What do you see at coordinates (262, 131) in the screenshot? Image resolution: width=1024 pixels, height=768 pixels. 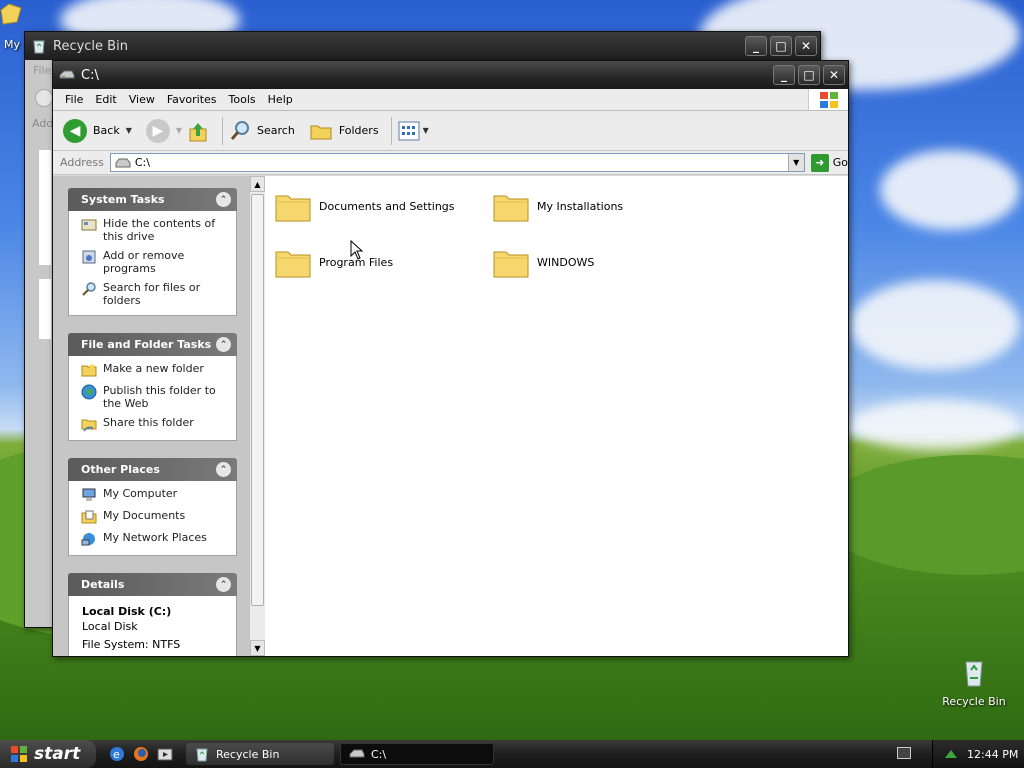 I see `search-button: Search` at bounding box center [262, 131].